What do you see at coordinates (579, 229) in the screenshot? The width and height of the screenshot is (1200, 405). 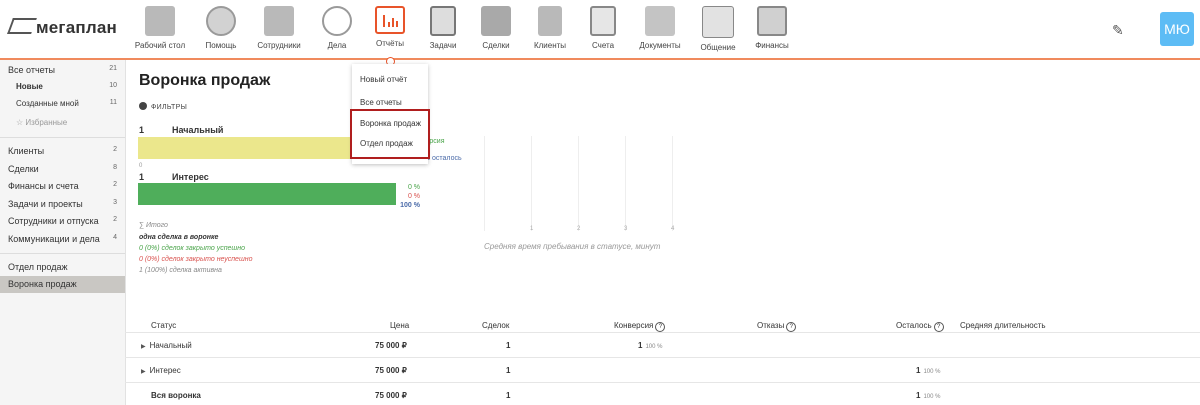 I see `chart-tick-label: 2` at bounding box center [579, 229].